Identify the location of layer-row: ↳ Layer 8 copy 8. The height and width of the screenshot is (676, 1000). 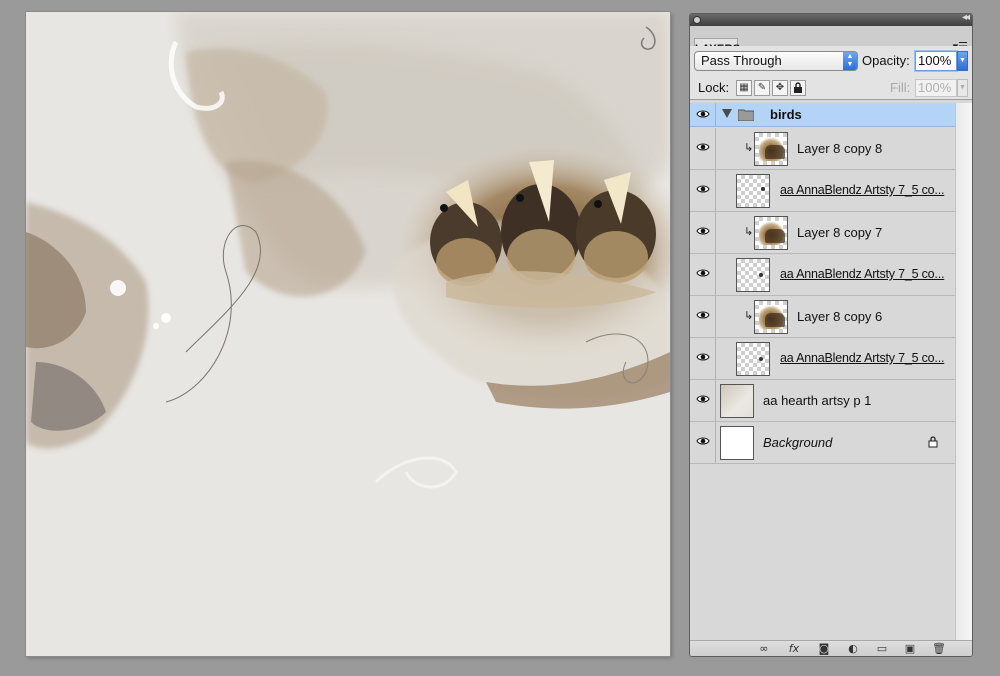
(822, 149).